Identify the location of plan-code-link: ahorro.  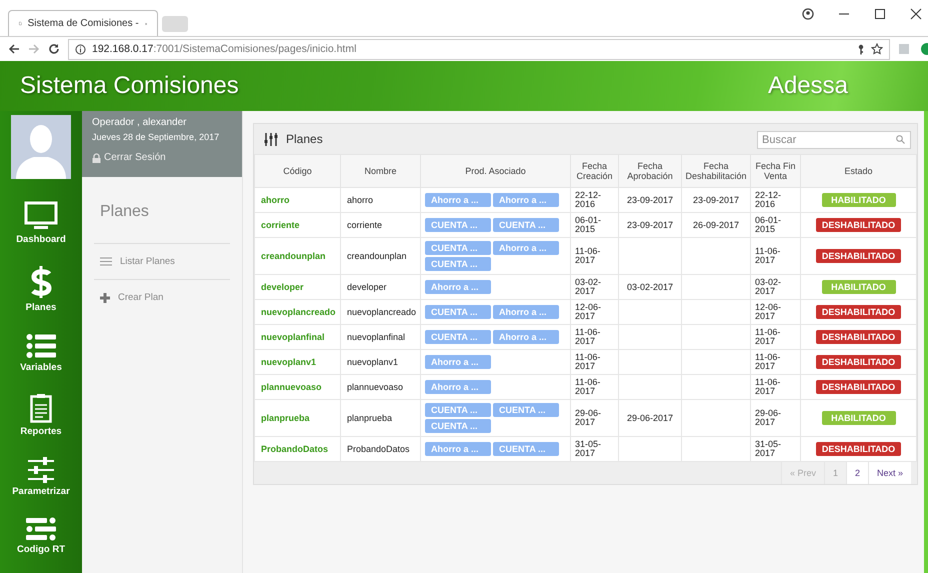
(297, 200).